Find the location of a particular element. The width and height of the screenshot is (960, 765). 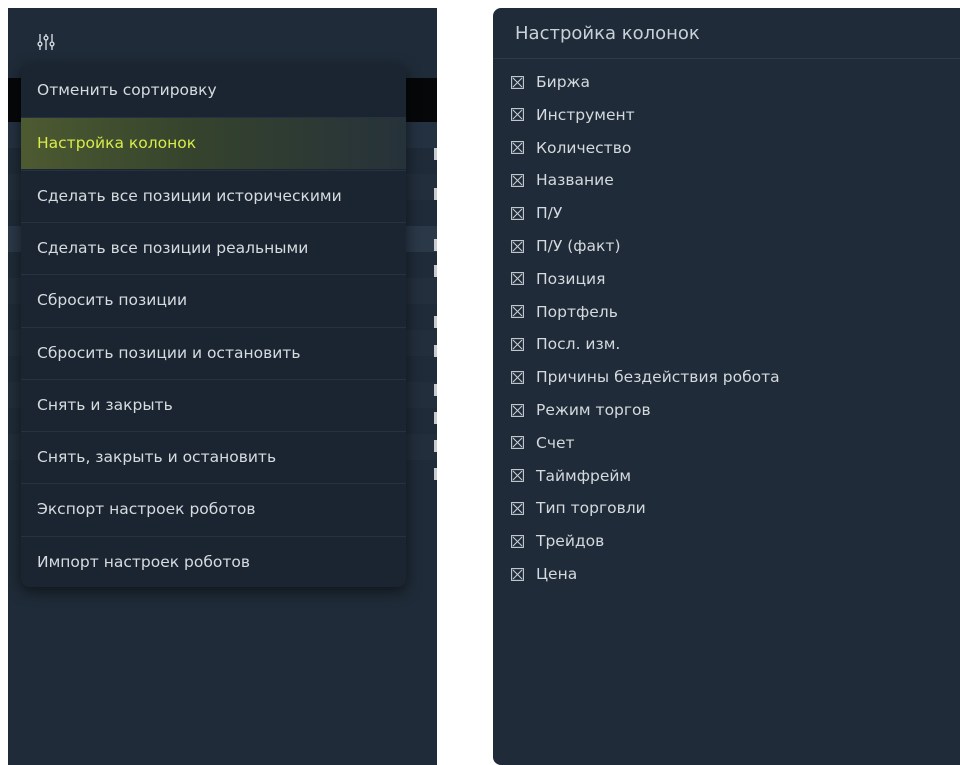

column-option: Трейдов is located at coordinates (557, 541).